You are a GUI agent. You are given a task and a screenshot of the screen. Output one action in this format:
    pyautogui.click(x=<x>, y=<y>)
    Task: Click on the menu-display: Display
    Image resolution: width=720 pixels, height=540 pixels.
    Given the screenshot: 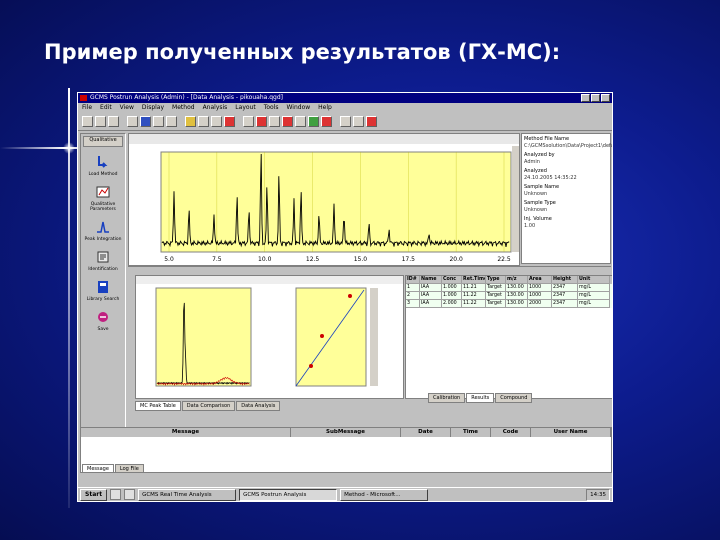 What is the action you would take?
    pyautogui.click(x=153, y=107)
    